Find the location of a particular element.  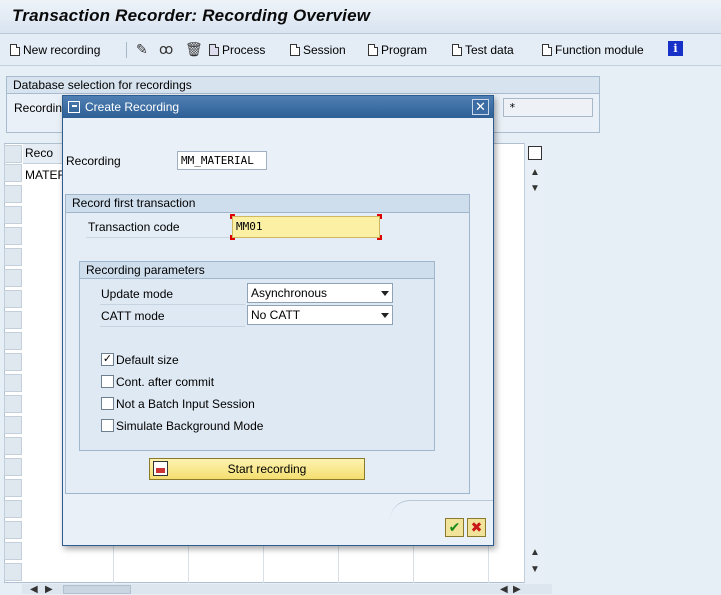

trash-icon: 🗑 is located at coordinates (194, 49).